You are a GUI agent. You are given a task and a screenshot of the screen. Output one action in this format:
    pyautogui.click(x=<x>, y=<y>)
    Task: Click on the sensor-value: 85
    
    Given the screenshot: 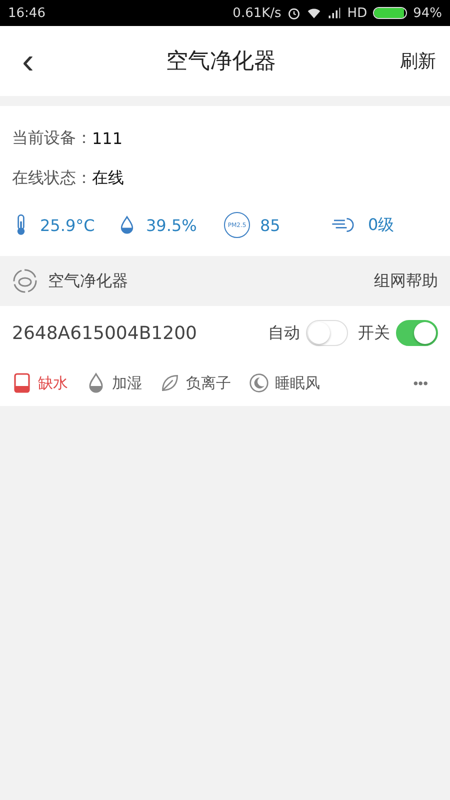 What is the action you would take?
    pyautogui.click(x=270, y=225)
    